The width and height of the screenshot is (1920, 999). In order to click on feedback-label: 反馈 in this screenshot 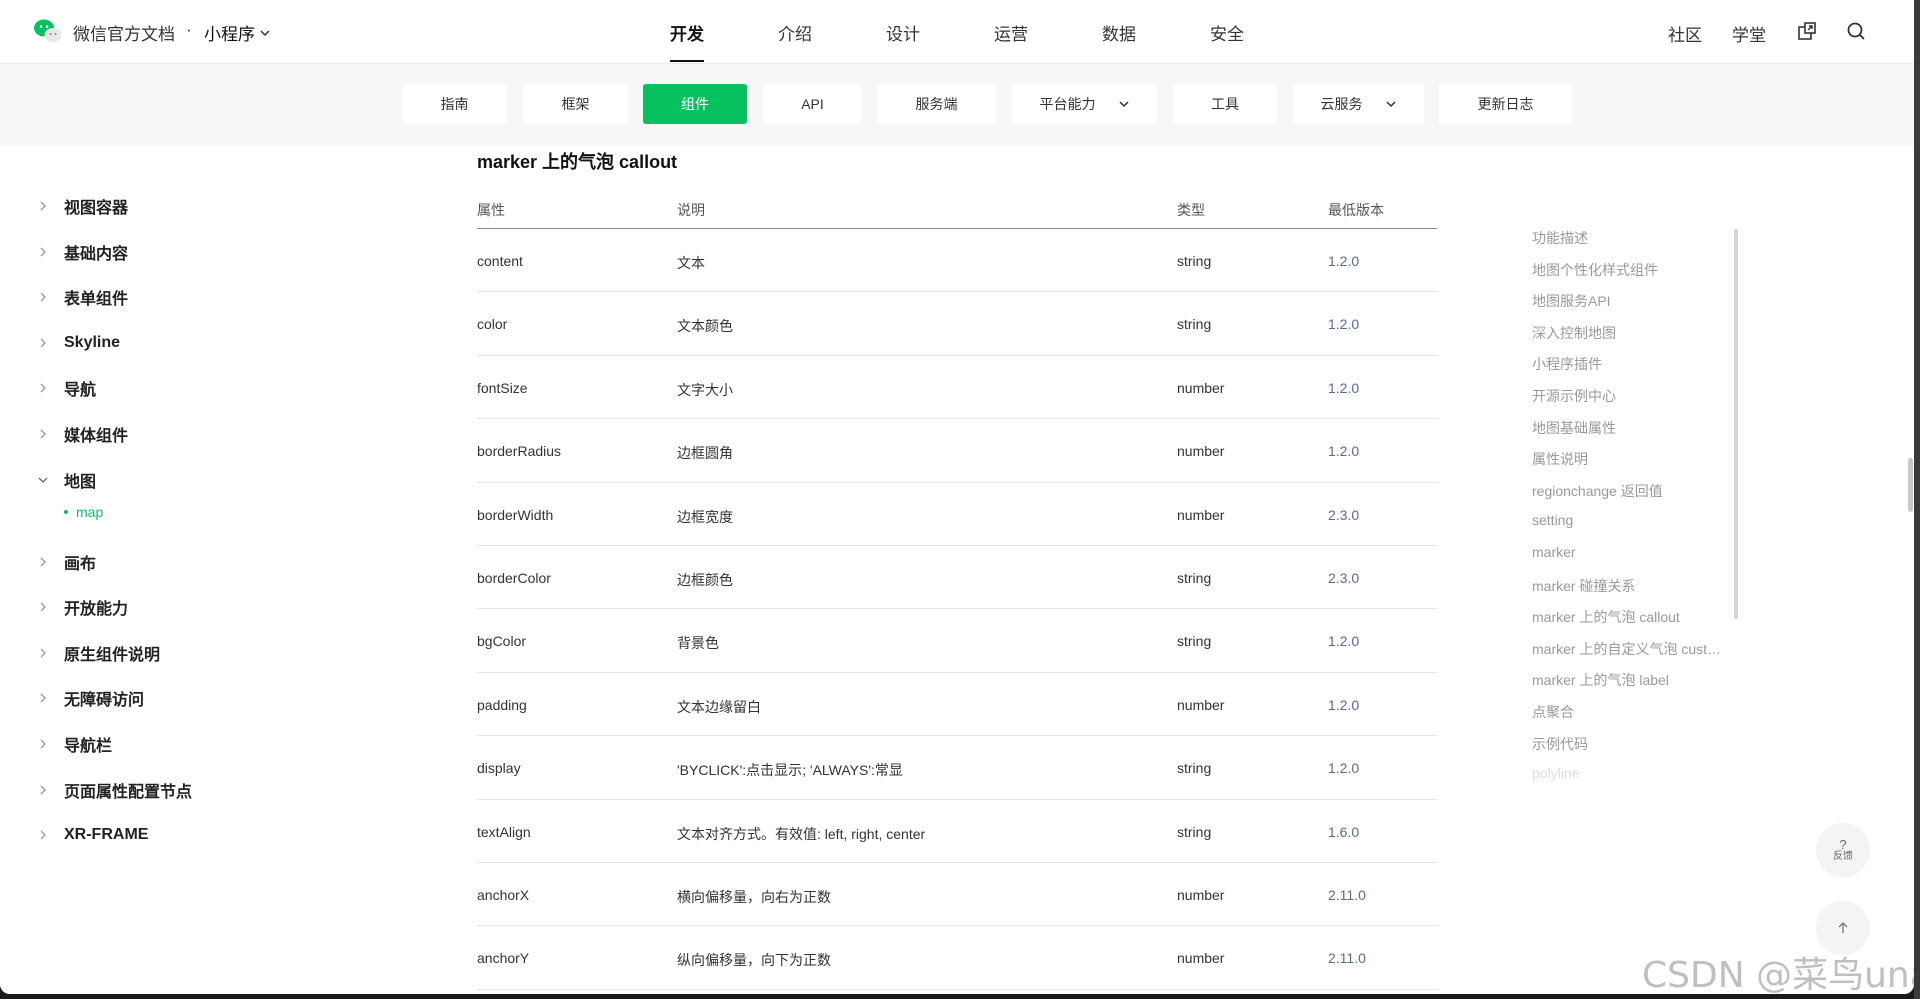, I will do `click(1843, 856)`.